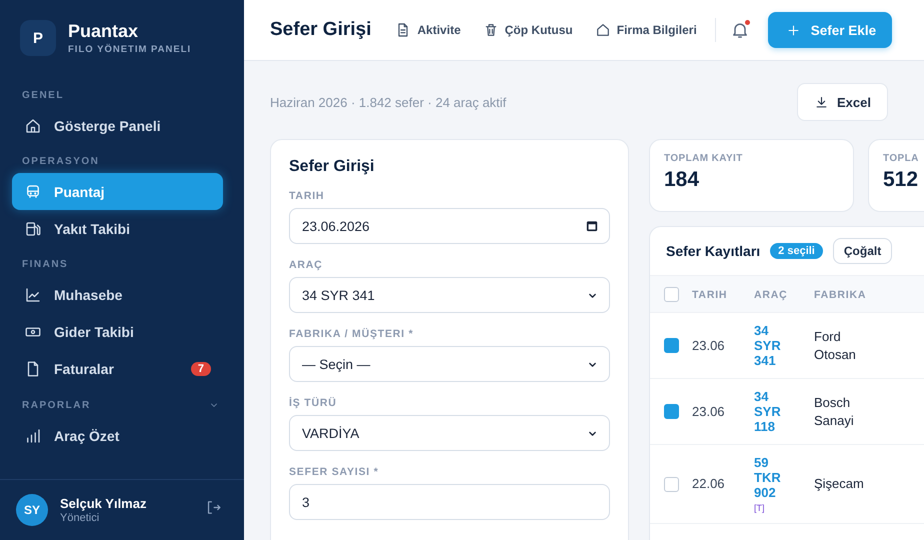 The image size is (924, 540). I want to click on vehicle-link: 34 SYR 341, so click(774, 345).